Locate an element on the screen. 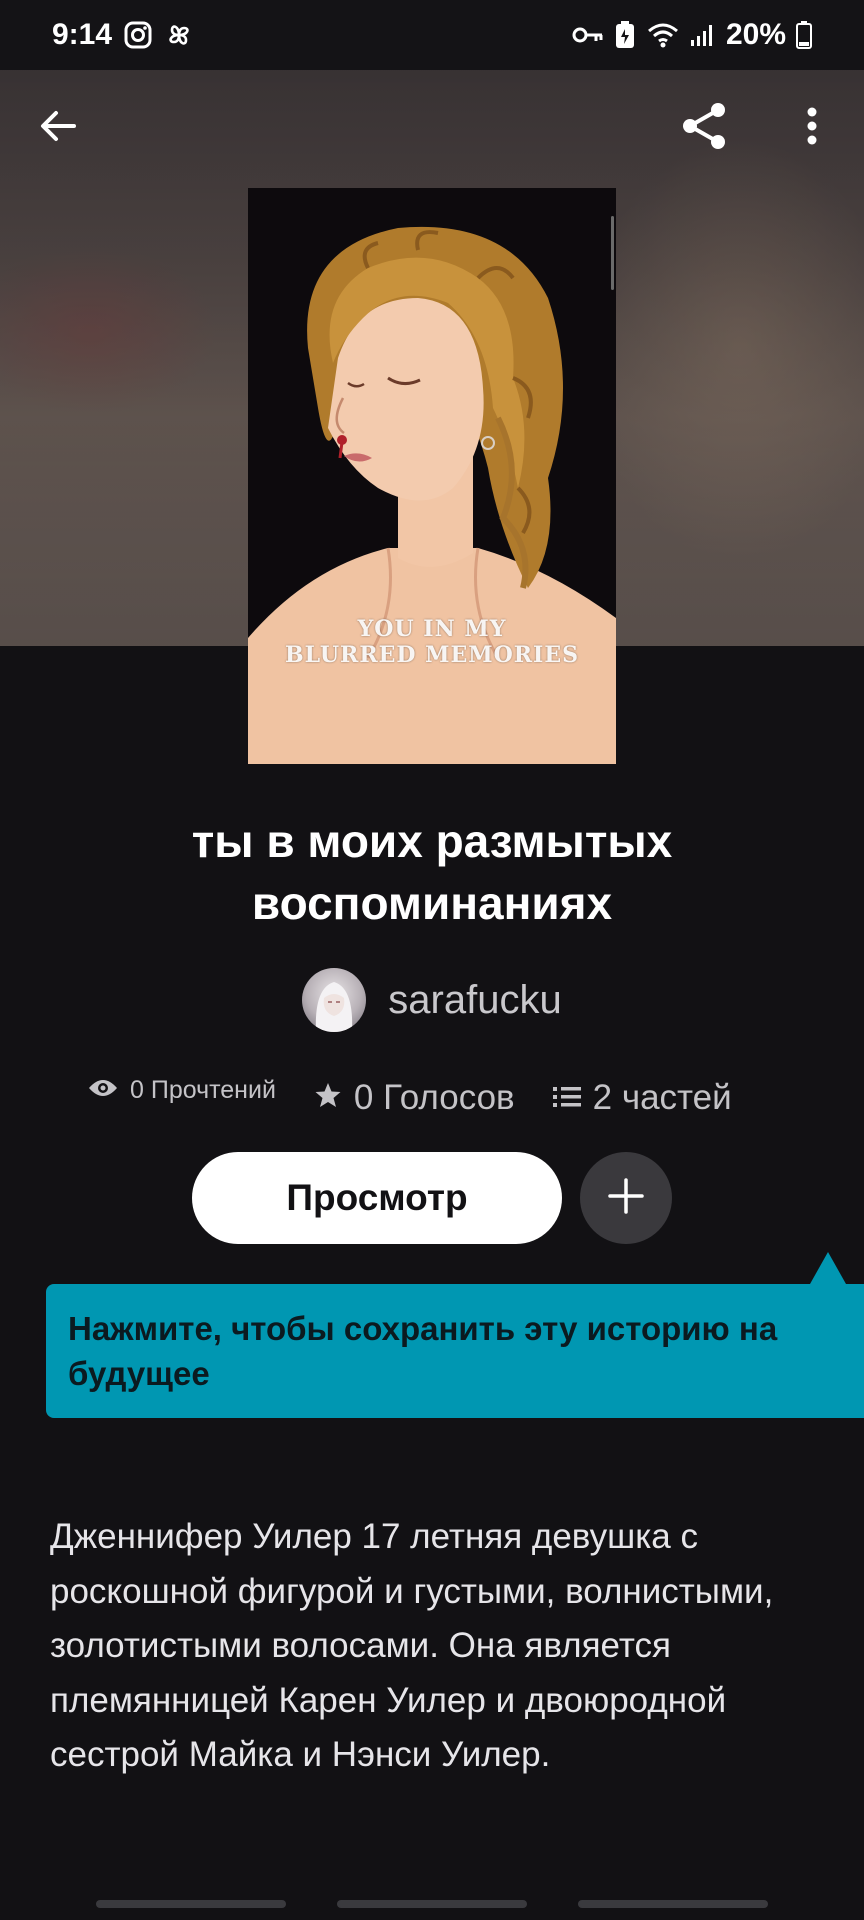  wifi-icon is located at coordinates (663, 35).